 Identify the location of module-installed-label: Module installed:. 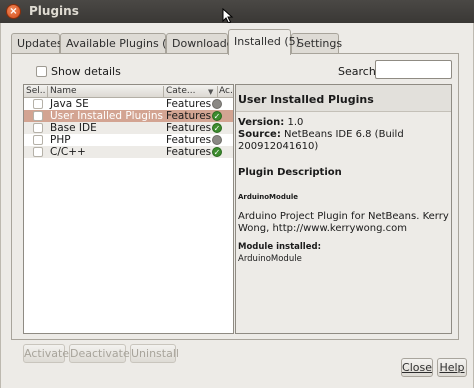
(279, 247).